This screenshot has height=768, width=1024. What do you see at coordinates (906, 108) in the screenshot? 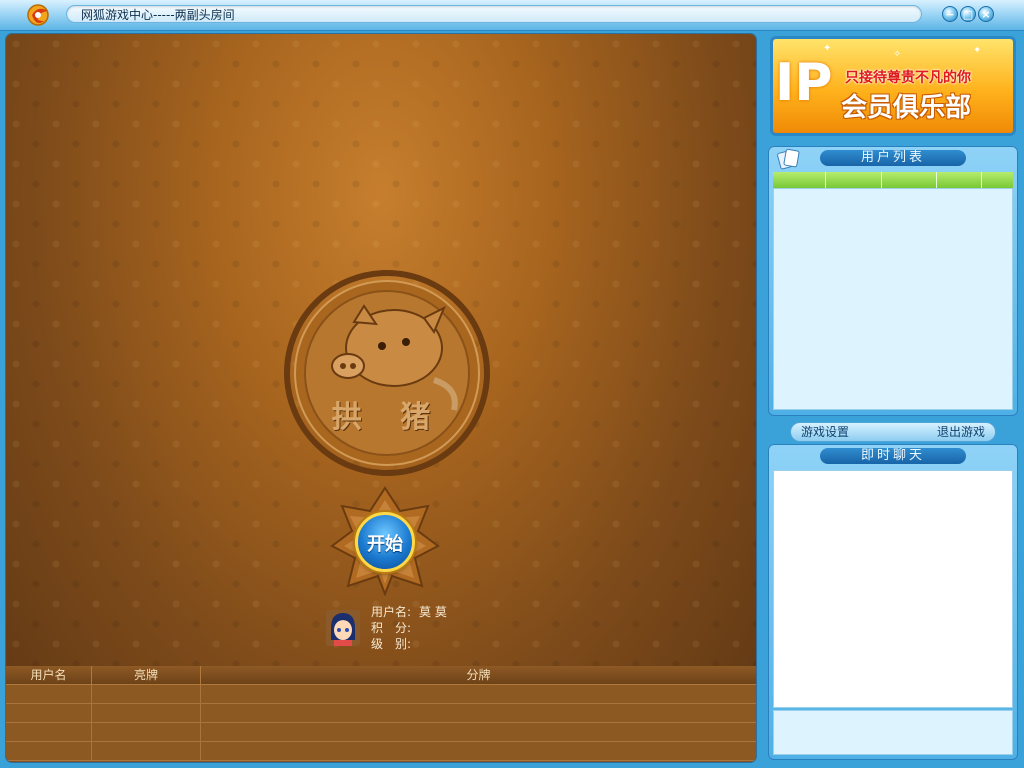
I see `vip-club-title: 会员俱乐部` at bounding box center [906, 108].